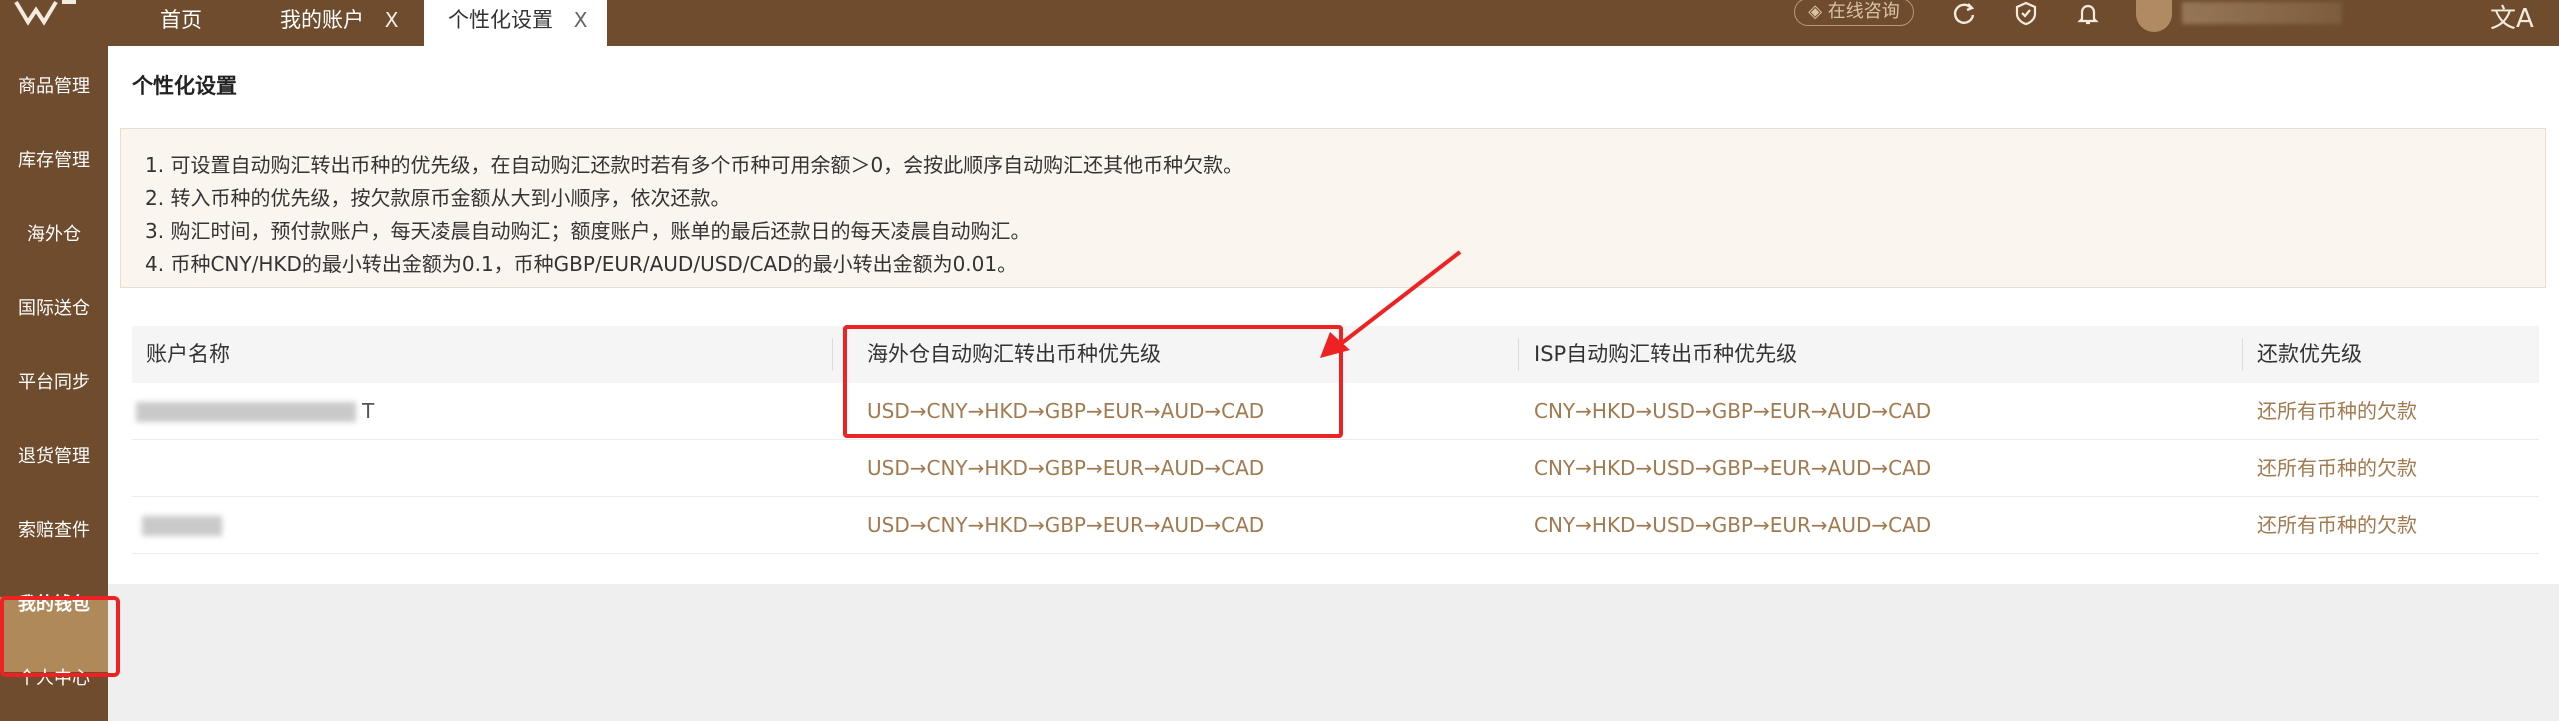 The width and height of the screenshot is (2559, 721). What do you see at coordinates (2262, 13) in the screenshot?
I see `username-blurred` at bounding box center [2262, 13].